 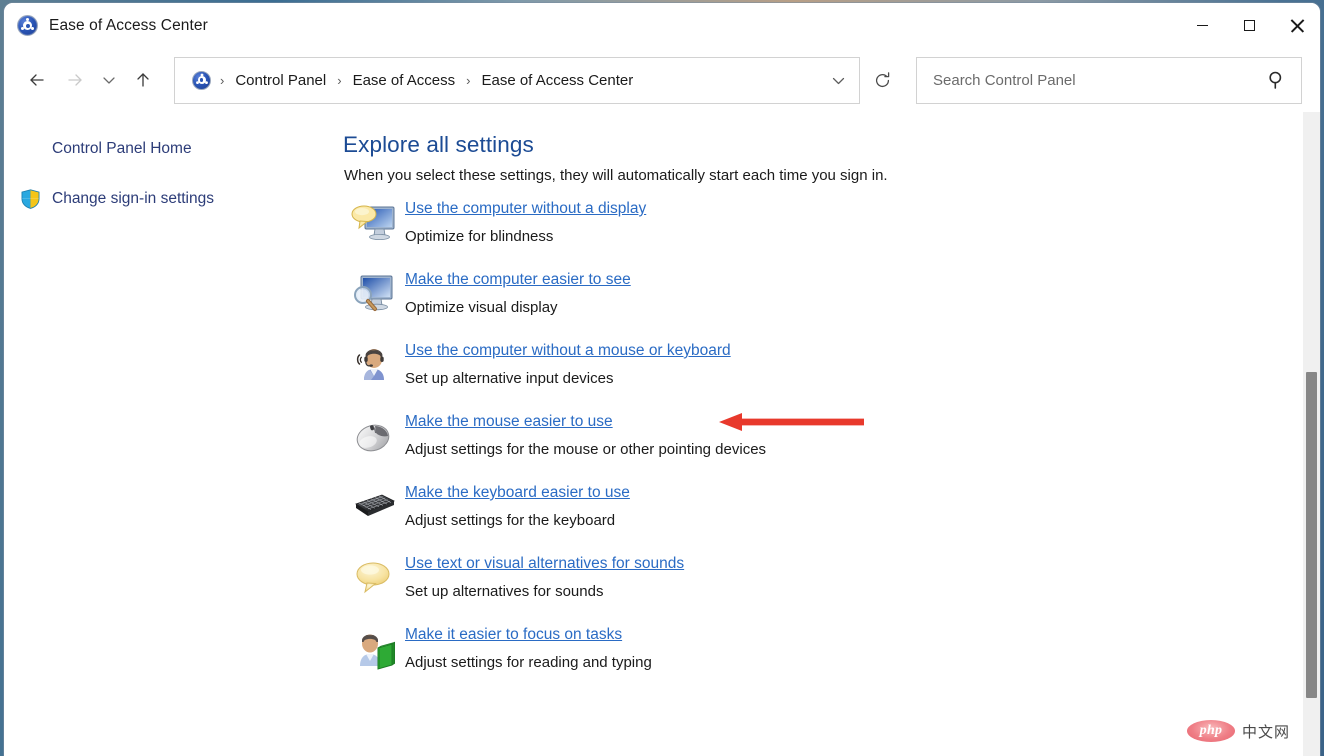 I want to click on minimize-icon, so click(x=1202, y=25).